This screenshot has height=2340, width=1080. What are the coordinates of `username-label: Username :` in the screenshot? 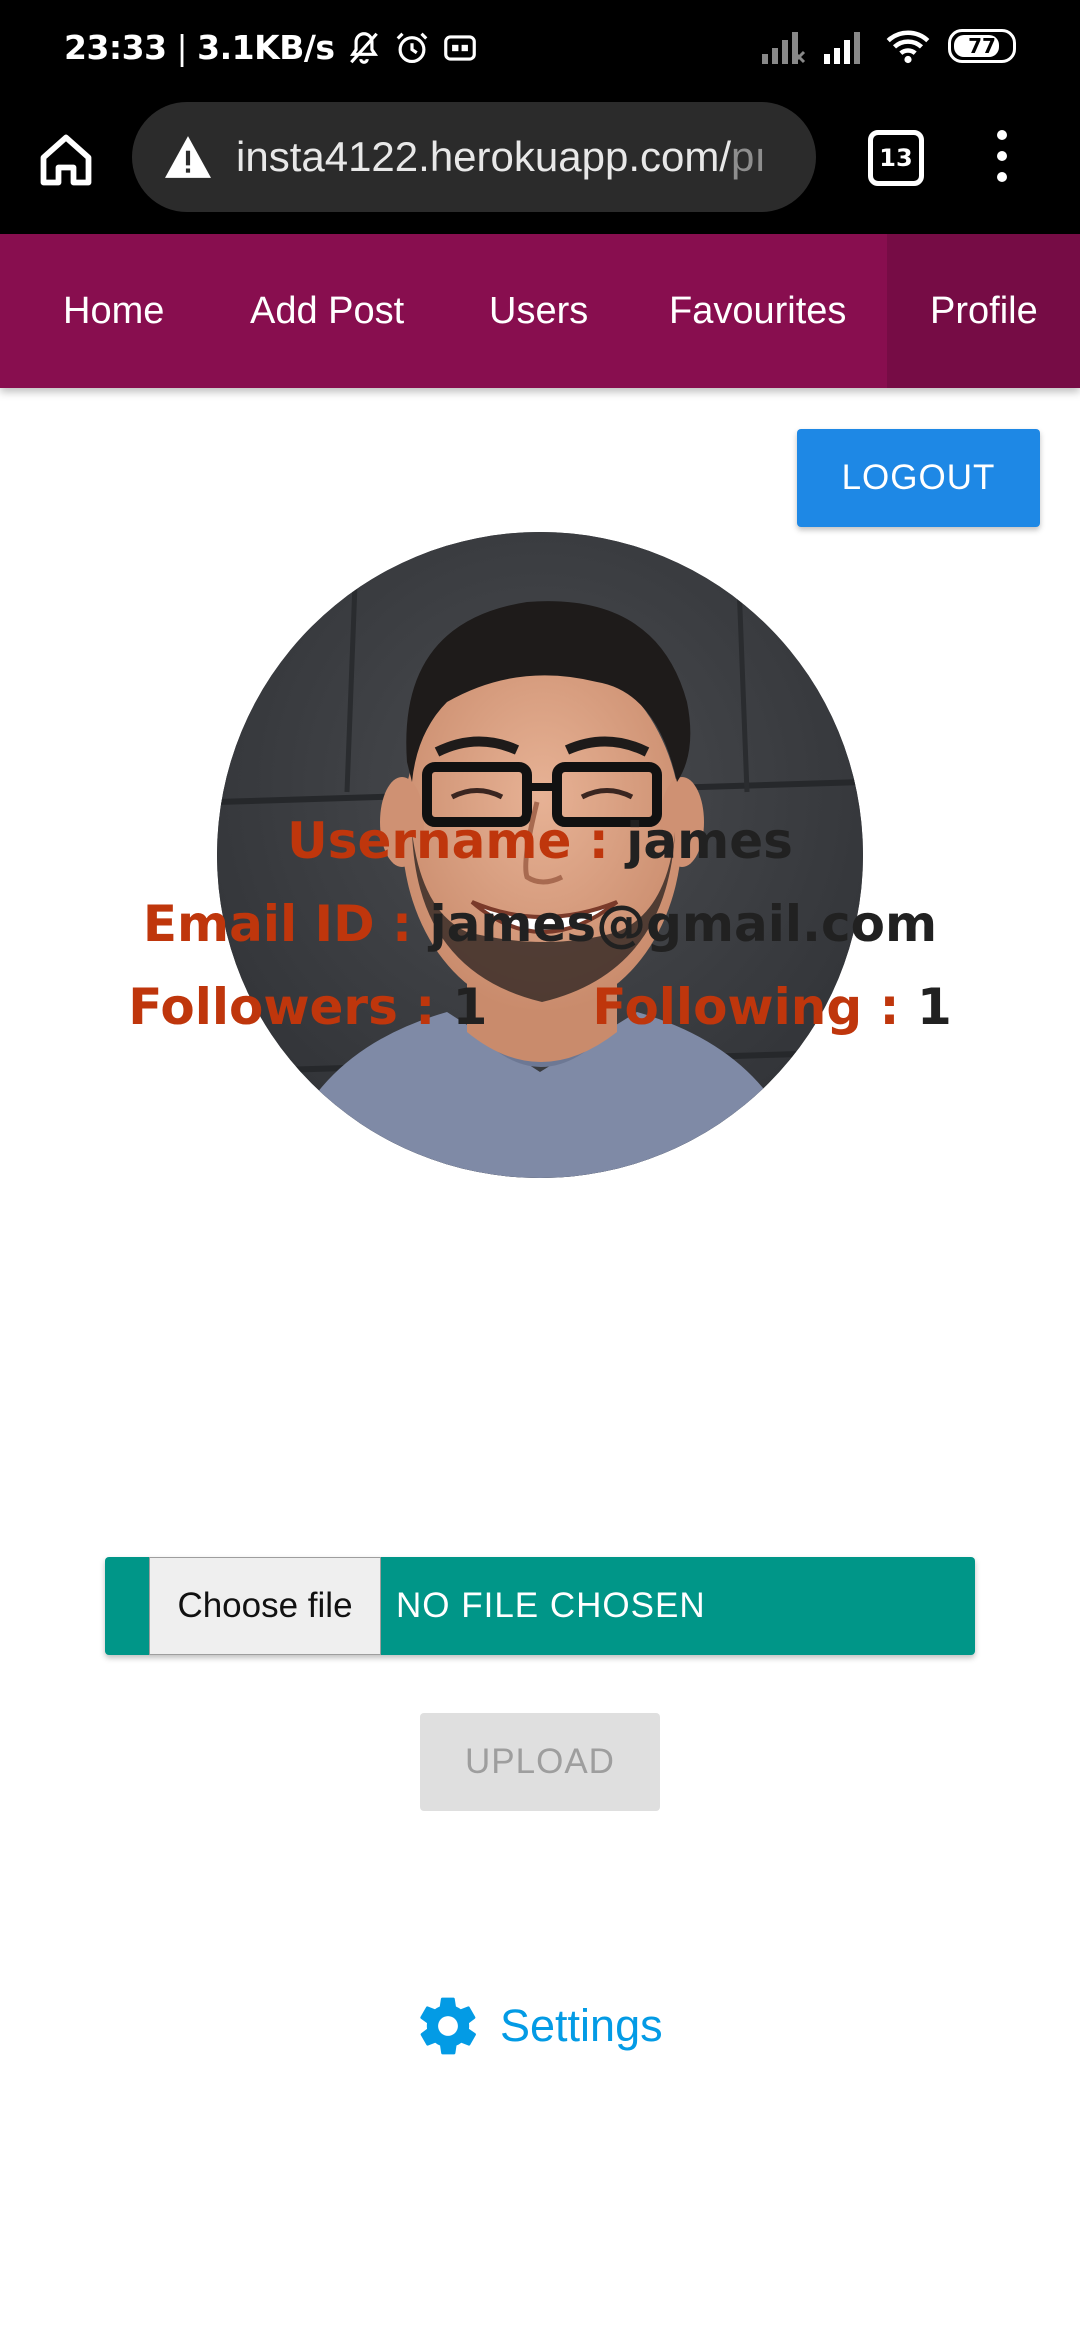 It's located at (448, 841).